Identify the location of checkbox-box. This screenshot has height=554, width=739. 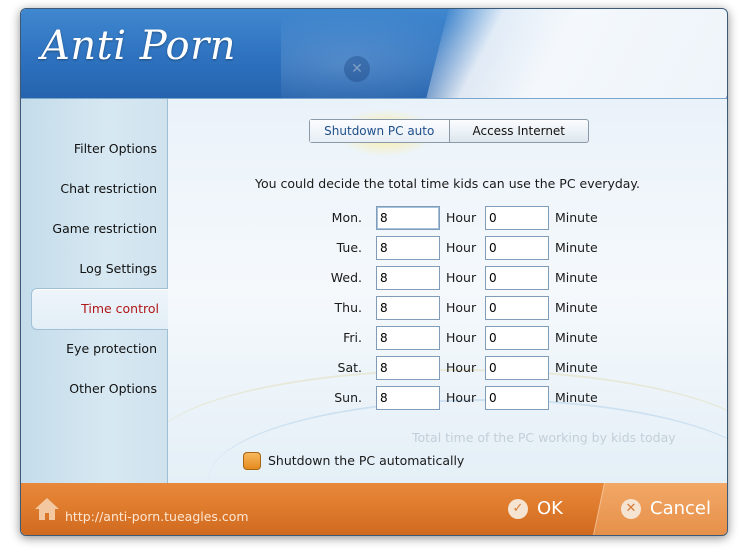
(252, 461).